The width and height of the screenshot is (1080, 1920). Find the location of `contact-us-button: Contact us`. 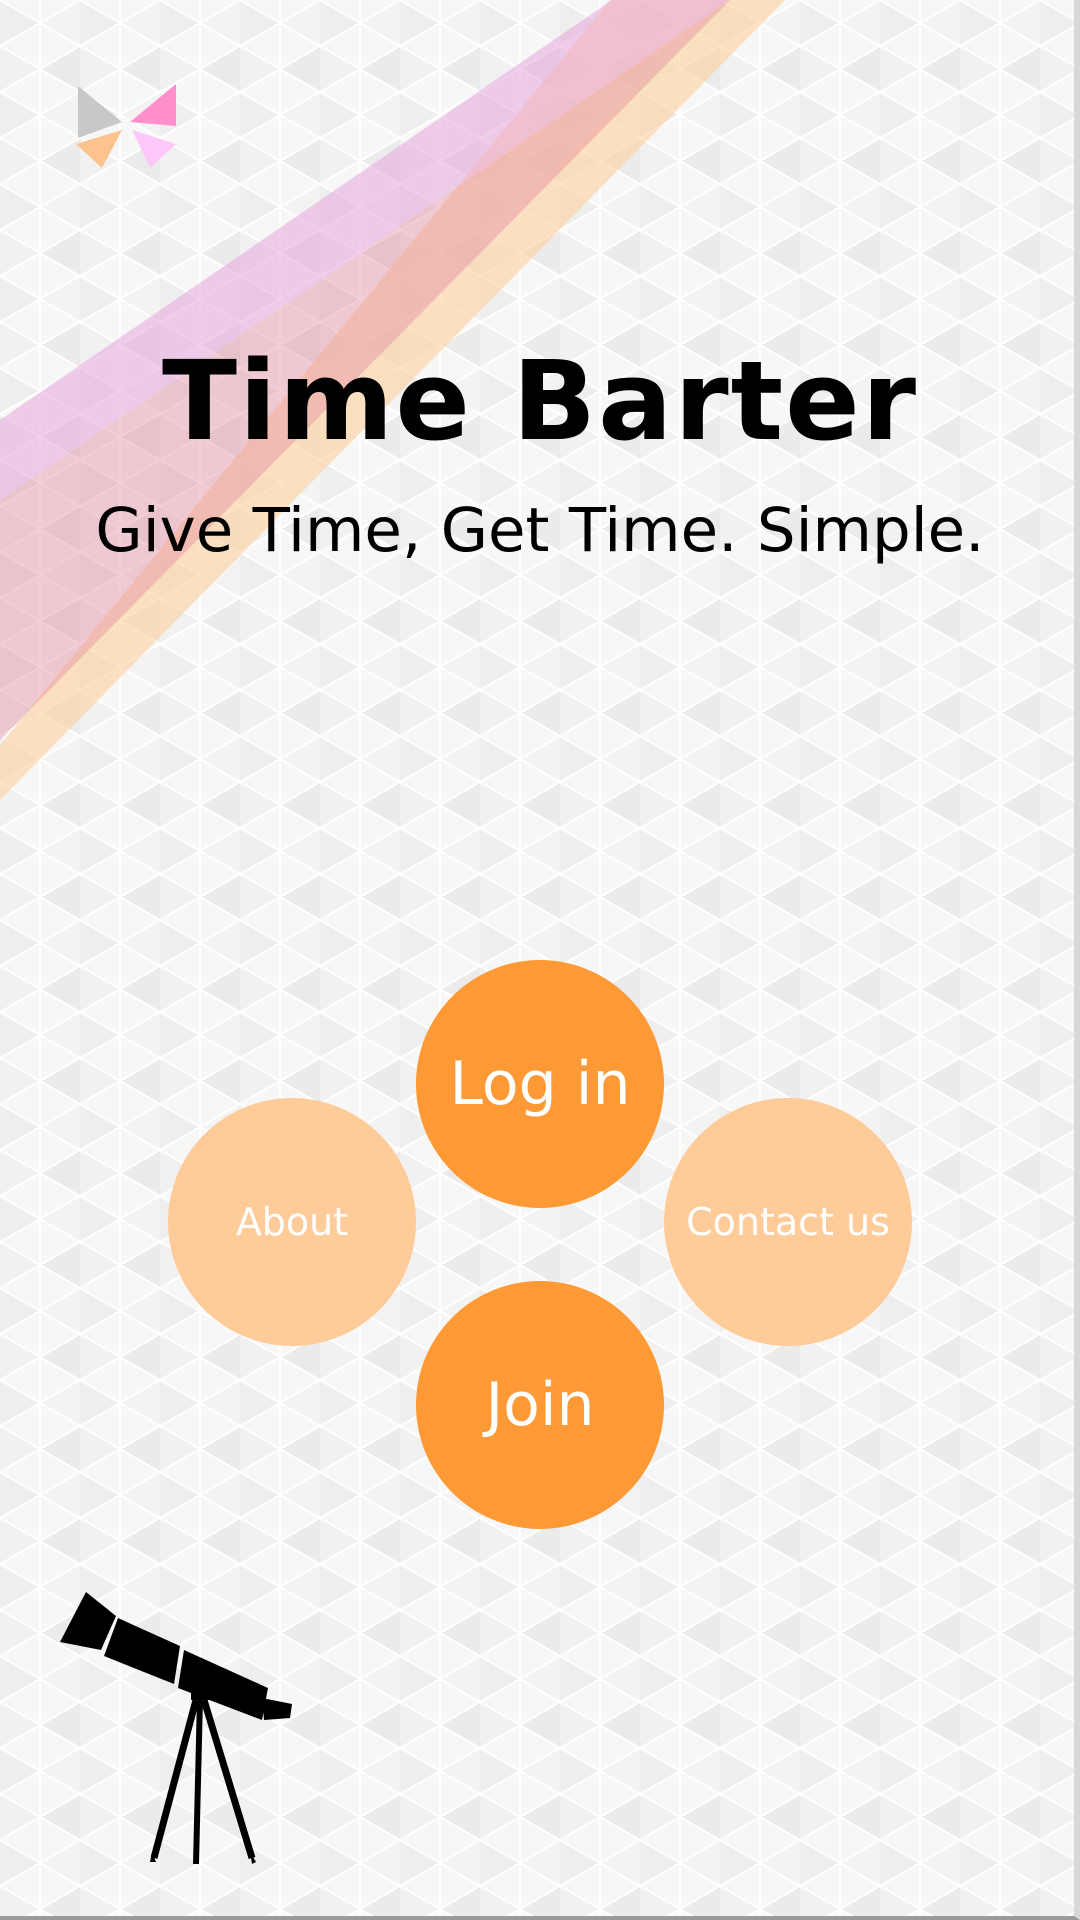

contact-us-button: Contact us is located at coordinates (788, 1222).